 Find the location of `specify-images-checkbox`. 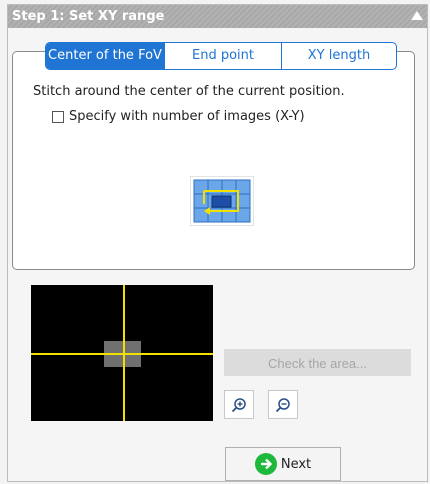

specify-images-checkbox is located at coordinates (58, 116).